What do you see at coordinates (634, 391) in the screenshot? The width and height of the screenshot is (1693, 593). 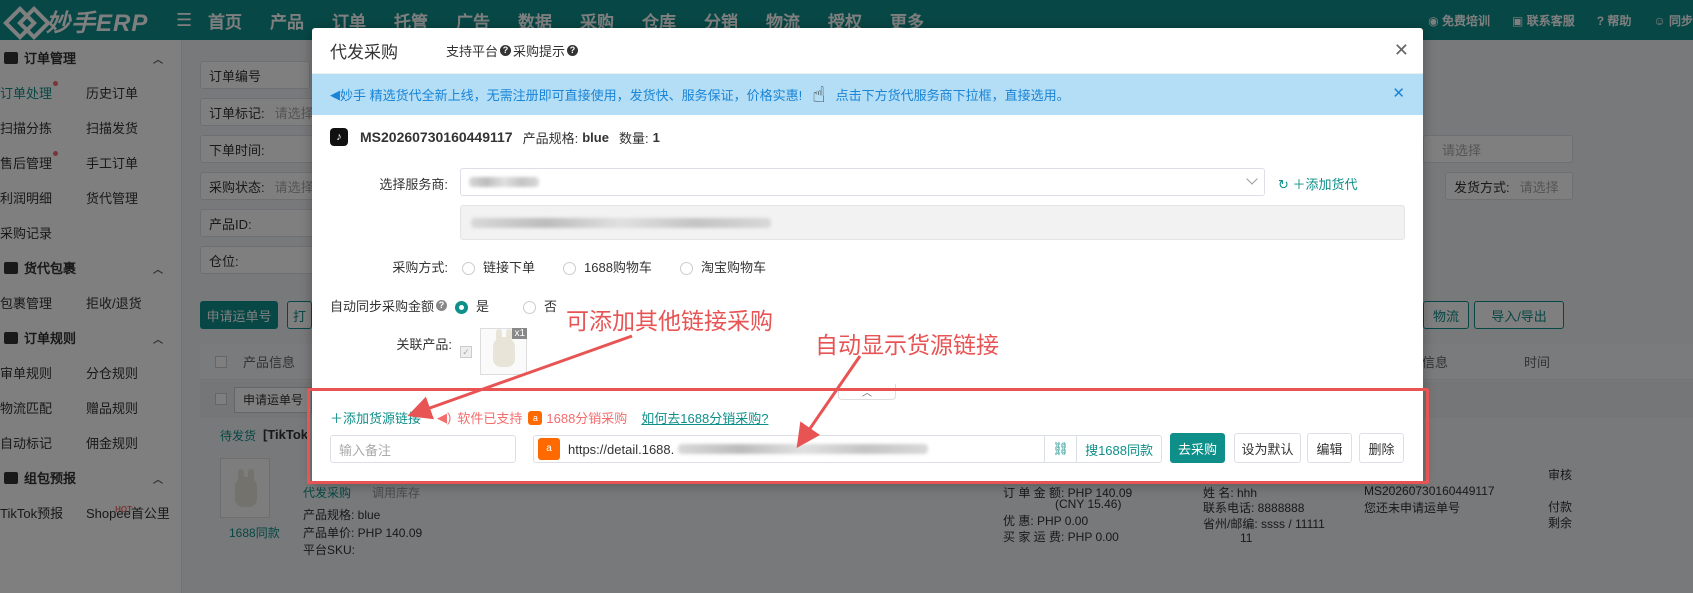 I see `annotation-arrows` at bounding box center [634, 391].